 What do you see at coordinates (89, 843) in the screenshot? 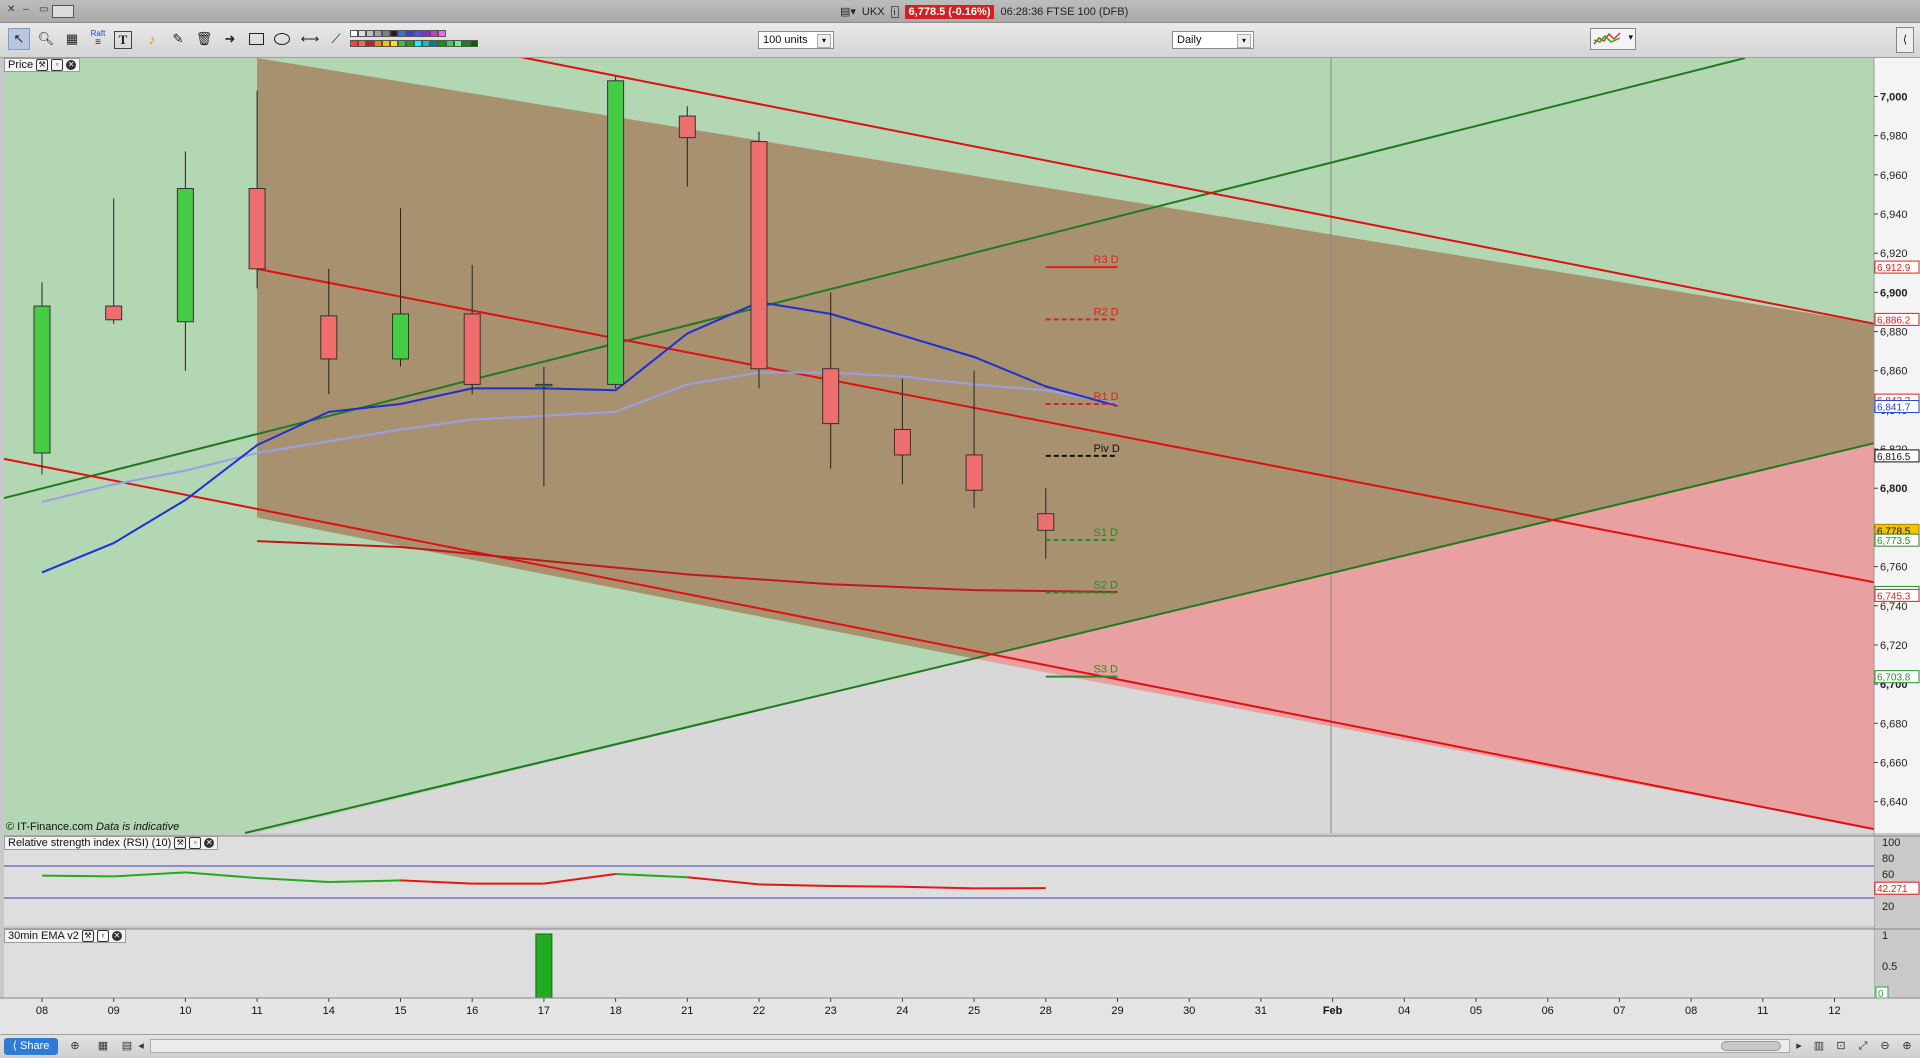
I see `rsi-panel-label: Relative strength index (RSI) (10)` at bounding box center [89, 843].